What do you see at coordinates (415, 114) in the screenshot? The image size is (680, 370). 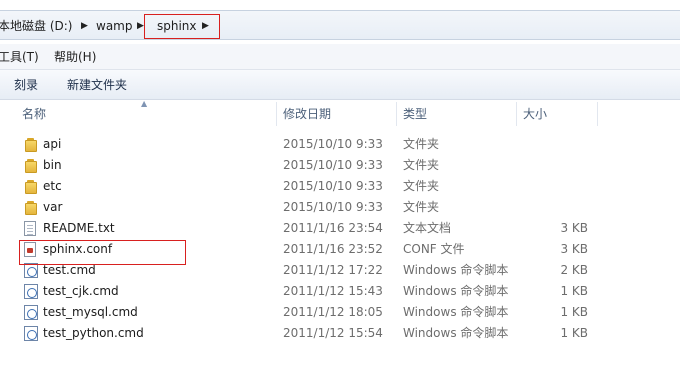 I see `column-header-type: 类型` at bounding box center [415, 114].